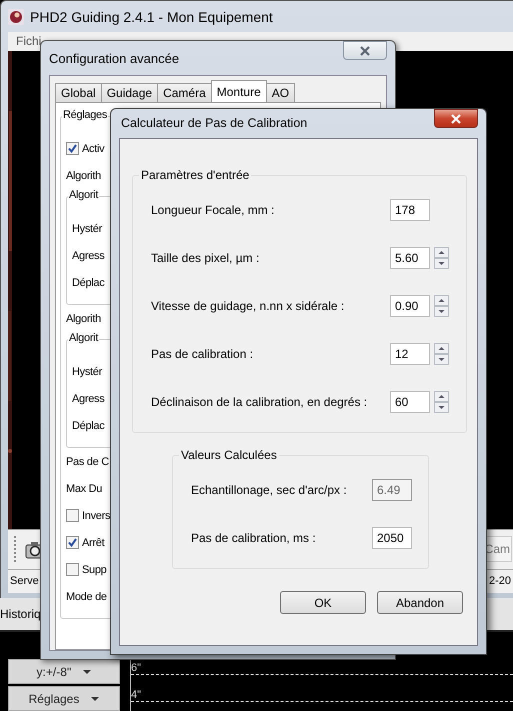 This screenshot has height=711, width=513. I want to click on input-field: 178, so click(410, 210).